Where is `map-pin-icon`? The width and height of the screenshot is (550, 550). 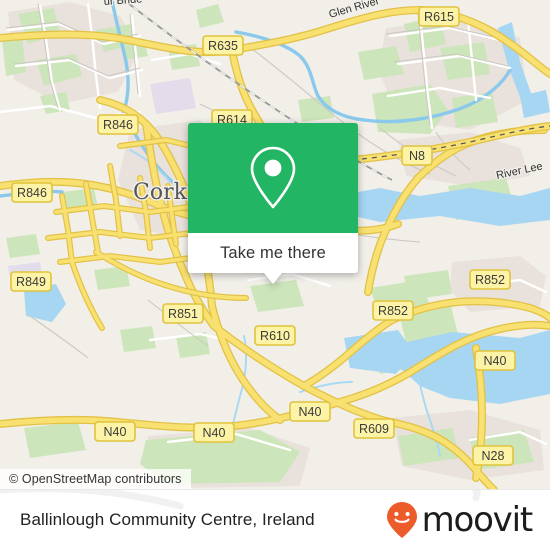 map-pin-icon is located at coordinates (273, 177).